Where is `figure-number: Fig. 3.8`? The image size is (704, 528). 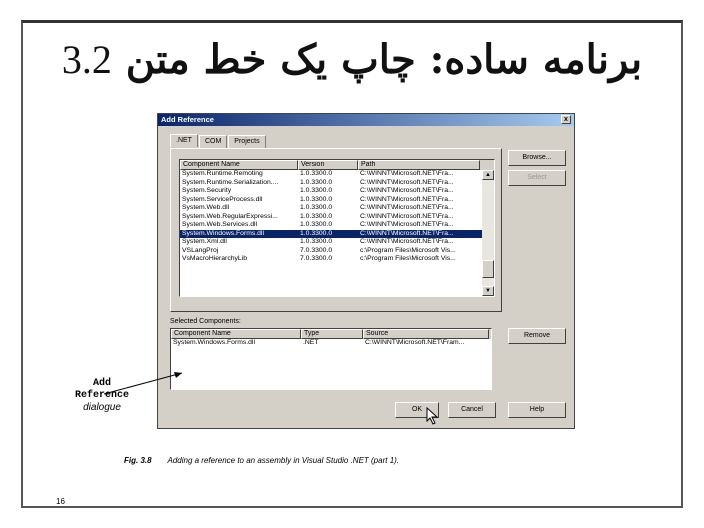 figure-number: Fig. 3.8 is located at coordinates (138, 460).